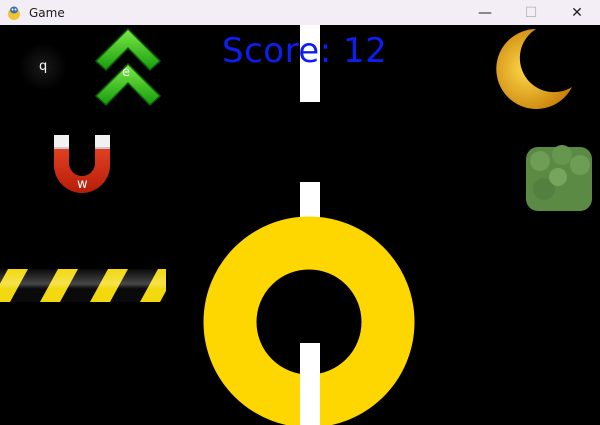 This screenshot has height=425, width=600. What do you see at coordinates (82, 166) in the screenshot?
I see `magnet-powerup: w` at bounding box center [82, 166].